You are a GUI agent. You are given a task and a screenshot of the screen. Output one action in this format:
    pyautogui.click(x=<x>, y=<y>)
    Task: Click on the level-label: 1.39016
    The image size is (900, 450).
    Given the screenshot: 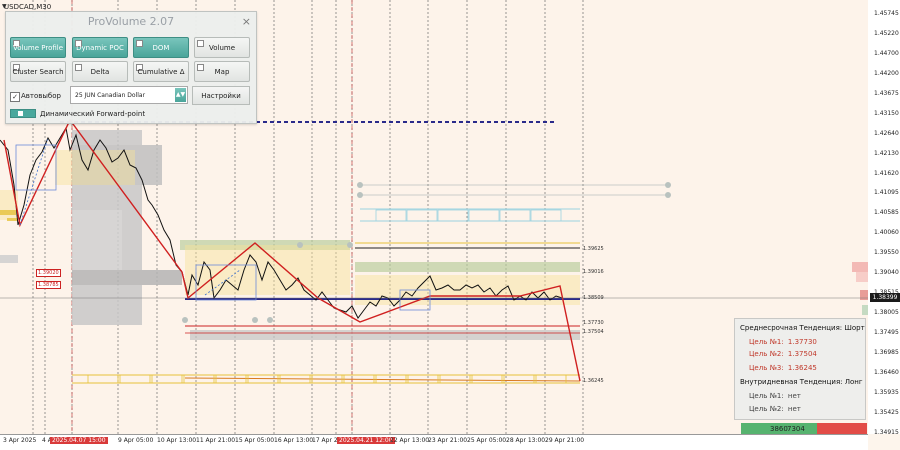 What is the action you would take?
    pyautogui.click(x=593, y=272)
    